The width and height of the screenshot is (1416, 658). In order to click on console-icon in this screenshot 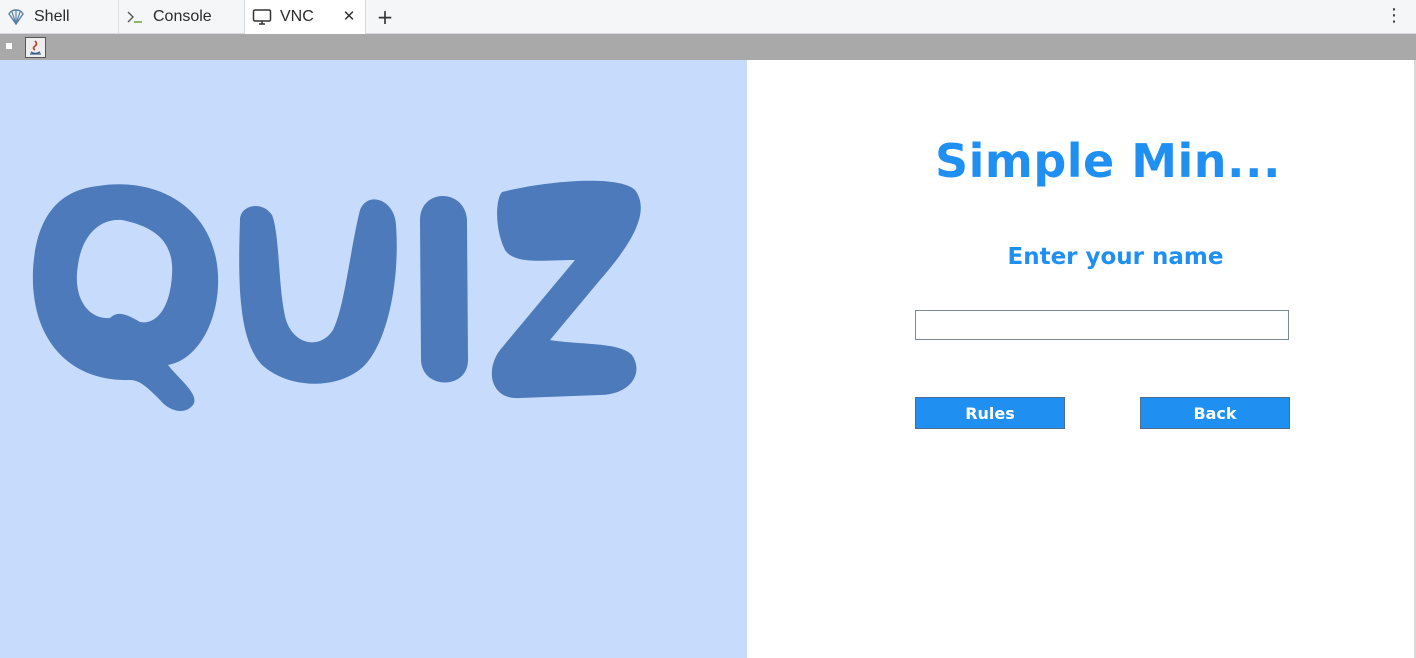, I will do `click(135, 17)`.